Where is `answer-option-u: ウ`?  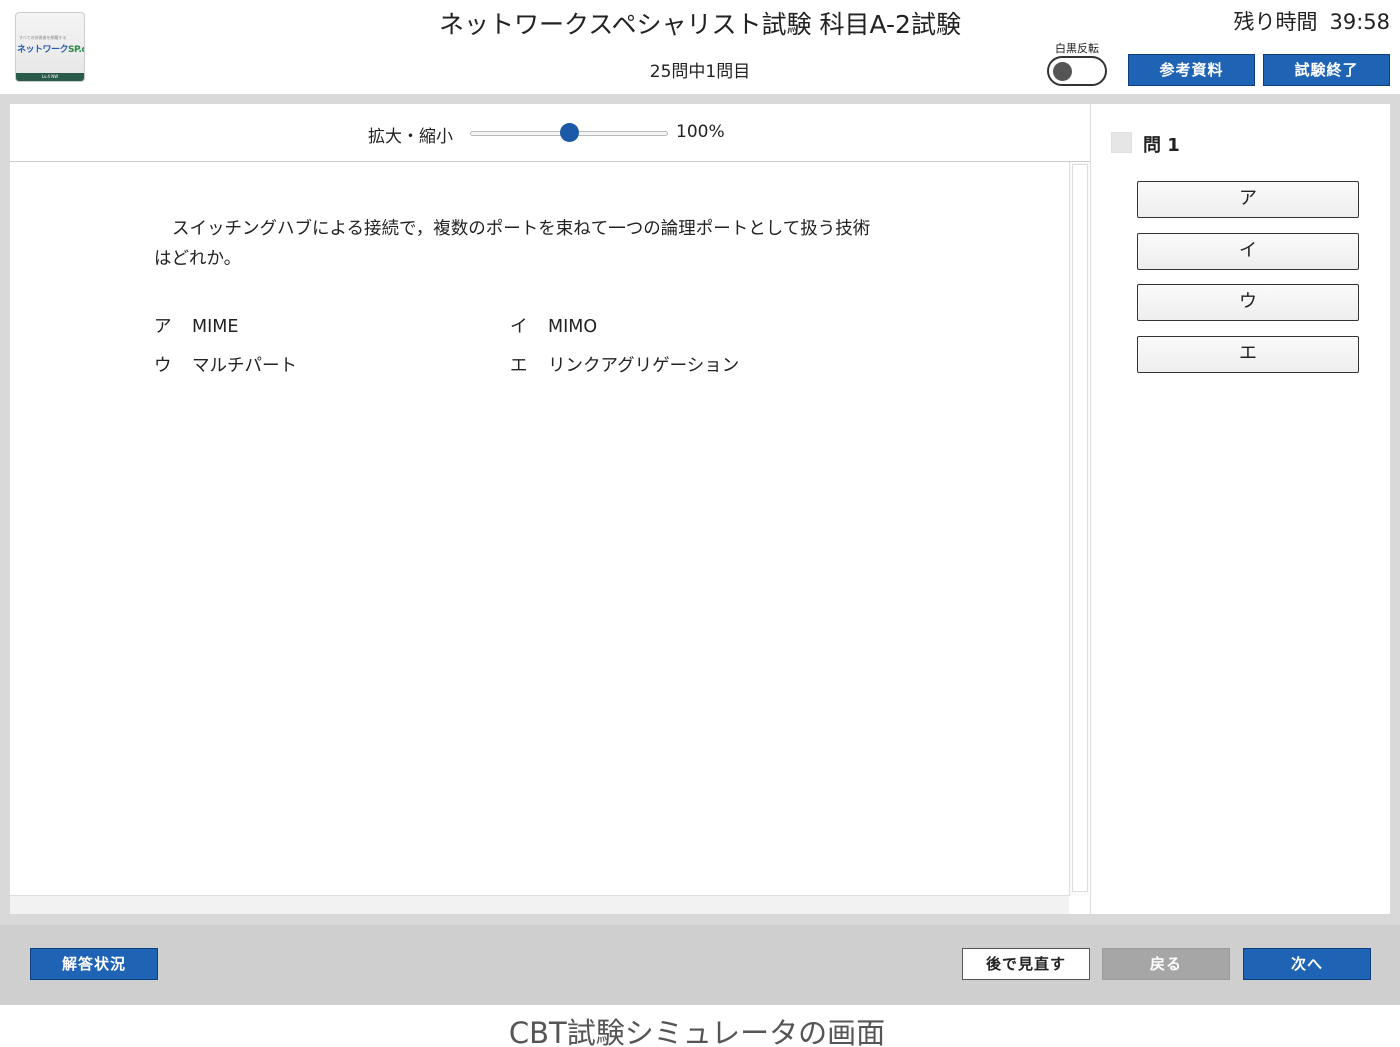
answer-option-u: ウ is located at coordinates (1248, 302).